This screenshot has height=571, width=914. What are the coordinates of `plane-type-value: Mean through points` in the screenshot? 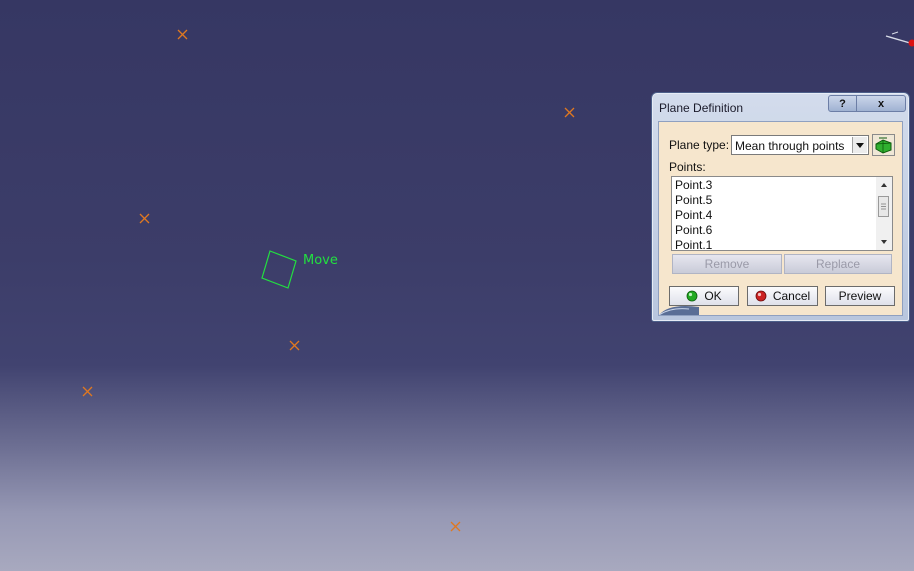 It's located at (790, 146).